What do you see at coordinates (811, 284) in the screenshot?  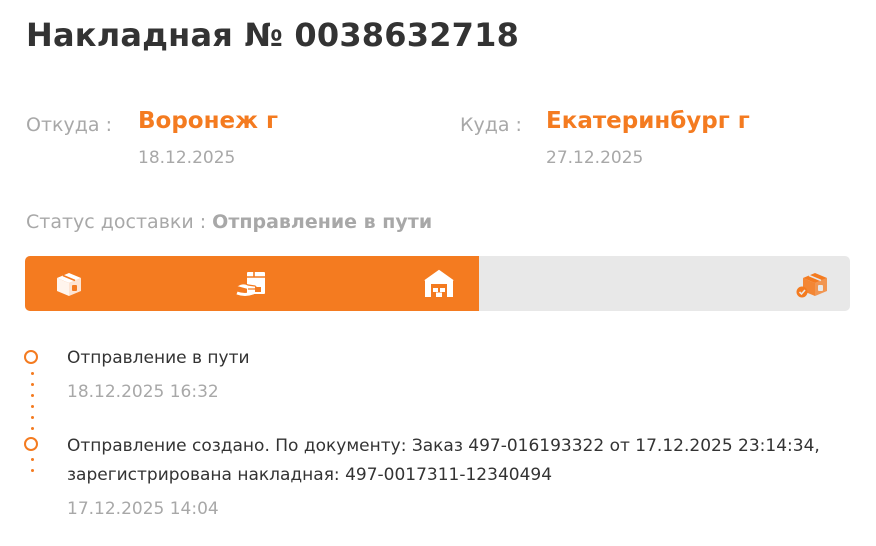 I see `box-delivered-icon` at bounding box center [811, 284].